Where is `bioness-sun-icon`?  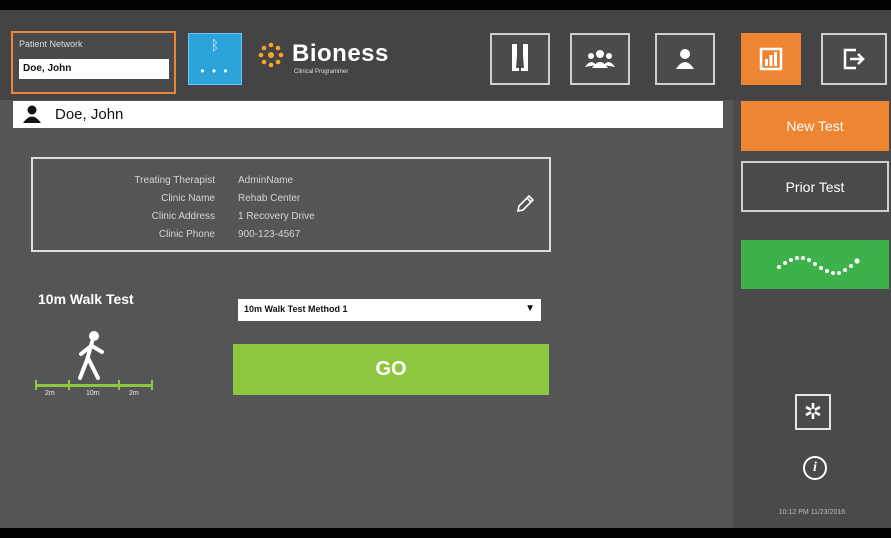
bioness-sun-icon is located at coordinates (271, 55).